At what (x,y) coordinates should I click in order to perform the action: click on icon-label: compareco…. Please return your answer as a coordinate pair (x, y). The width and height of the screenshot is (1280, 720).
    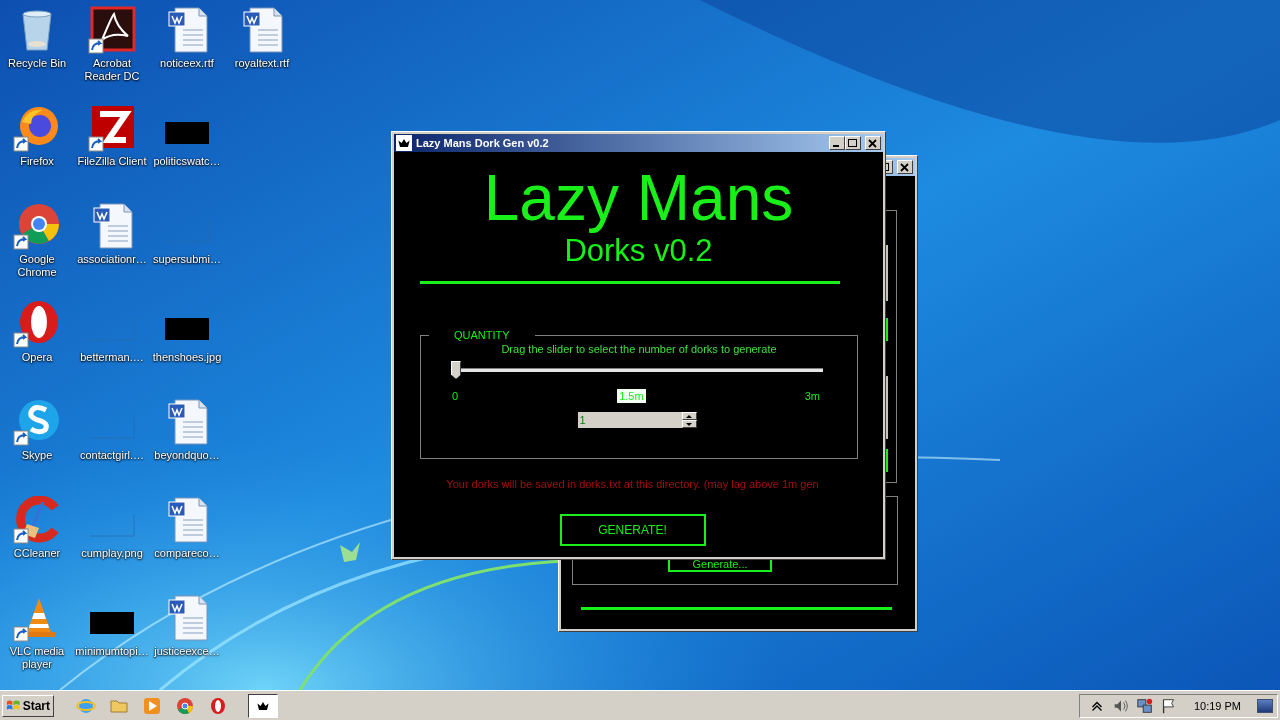
    Looking at the image, I should click on (187, 553).